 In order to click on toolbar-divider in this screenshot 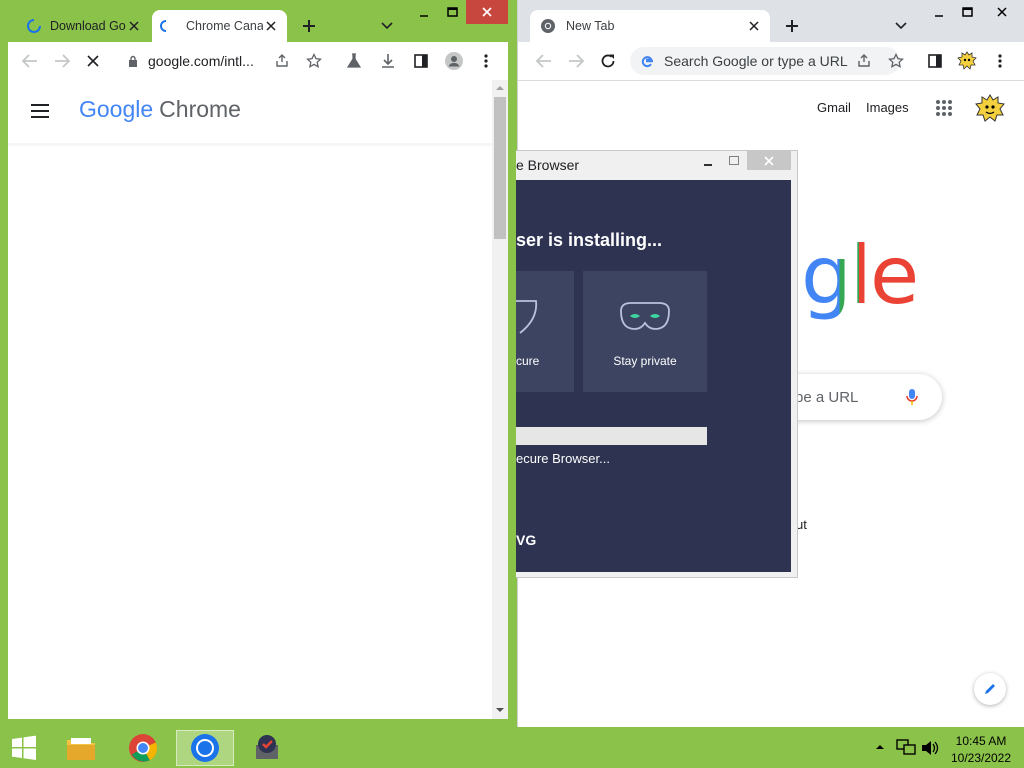, I will do `click(771, 80)`.